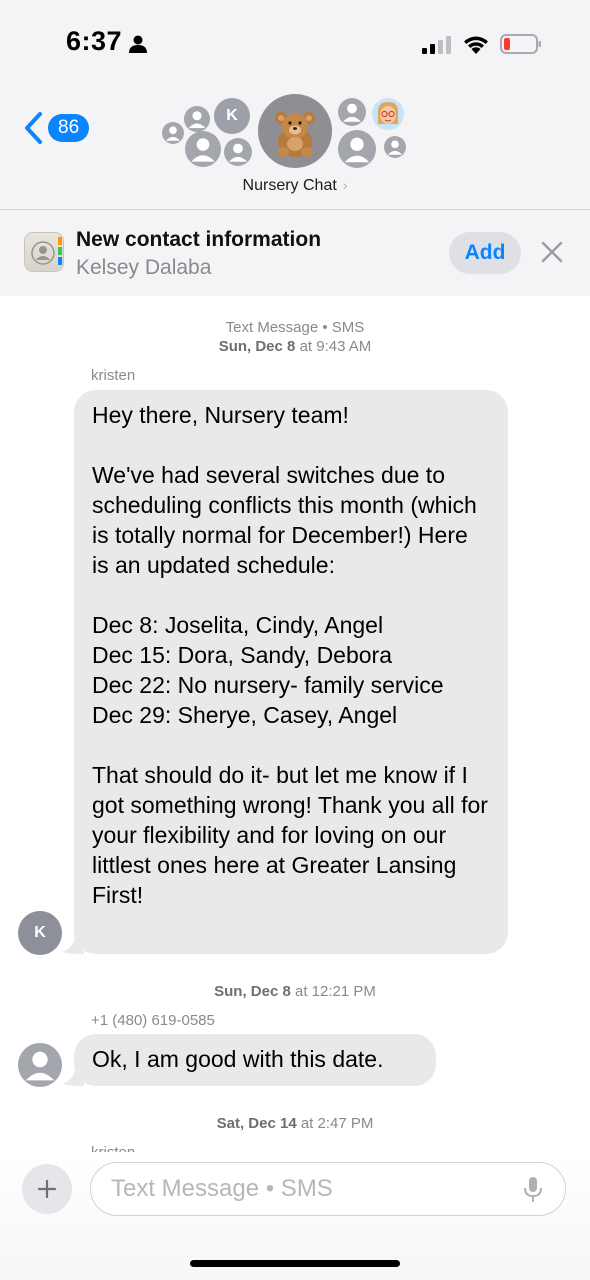 This screenshot has height=1280, width=590. I want to click on message-timestamp: Text Message • SMS Sun, Dec 8 at 9:43 AM, so click(295, 337).